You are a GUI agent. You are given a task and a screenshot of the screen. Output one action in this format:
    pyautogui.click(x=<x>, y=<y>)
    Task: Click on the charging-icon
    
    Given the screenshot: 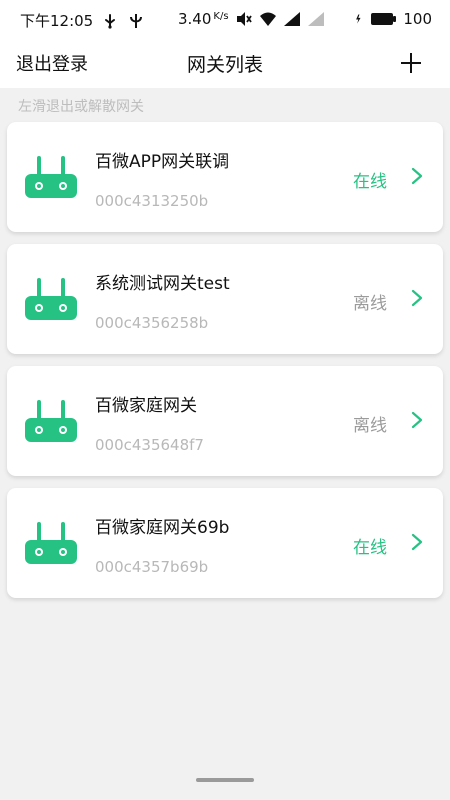 What is the action you would take?
    pyautogui.click(x=358, y=19)
    